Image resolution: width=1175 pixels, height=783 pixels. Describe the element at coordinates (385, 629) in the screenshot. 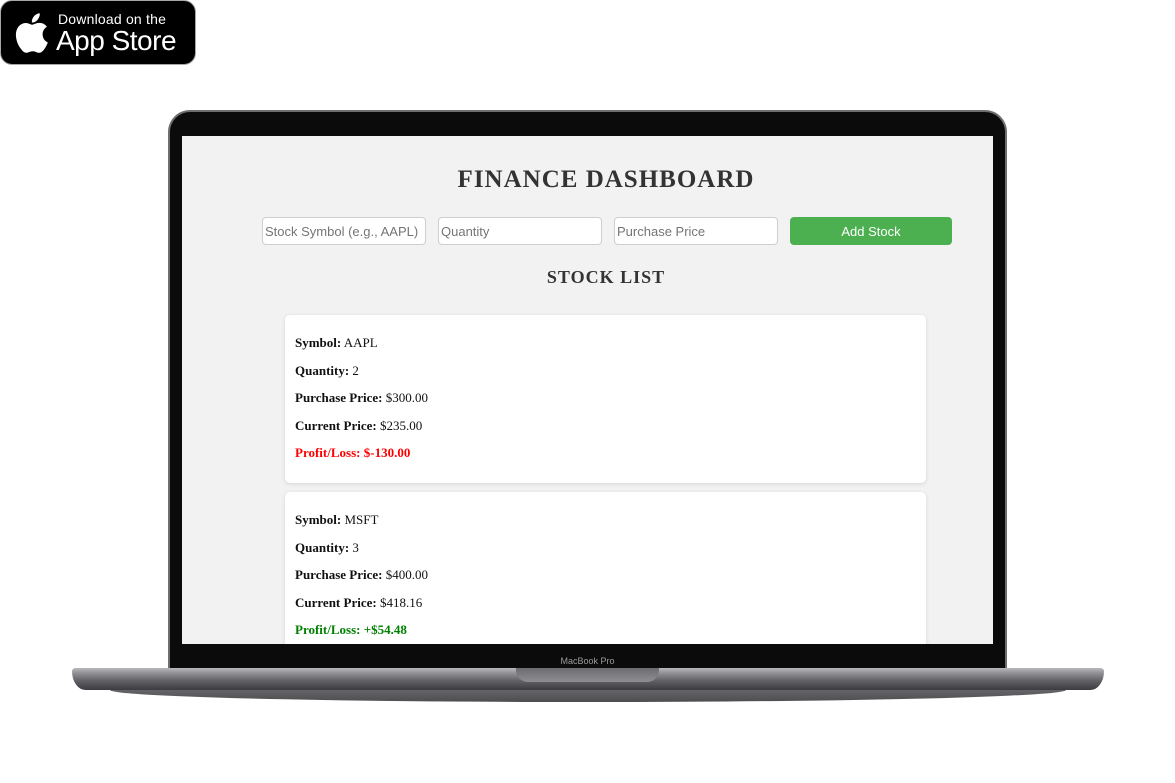

I see `profit-loss-value: +$54.48` at that location.